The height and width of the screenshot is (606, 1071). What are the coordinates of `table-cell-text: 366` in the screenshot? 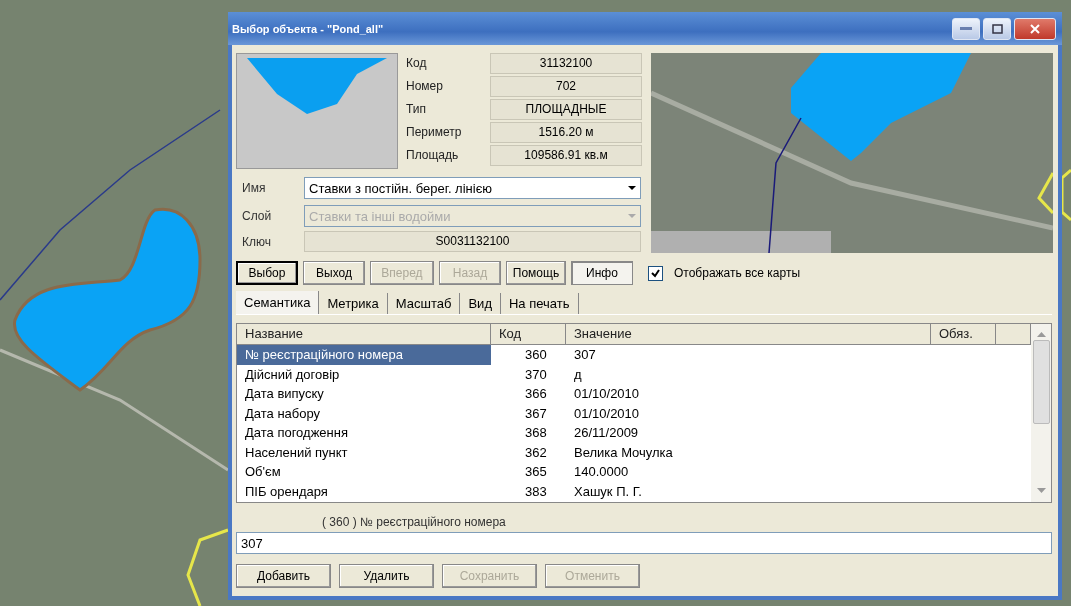 It's located at (536, 394).